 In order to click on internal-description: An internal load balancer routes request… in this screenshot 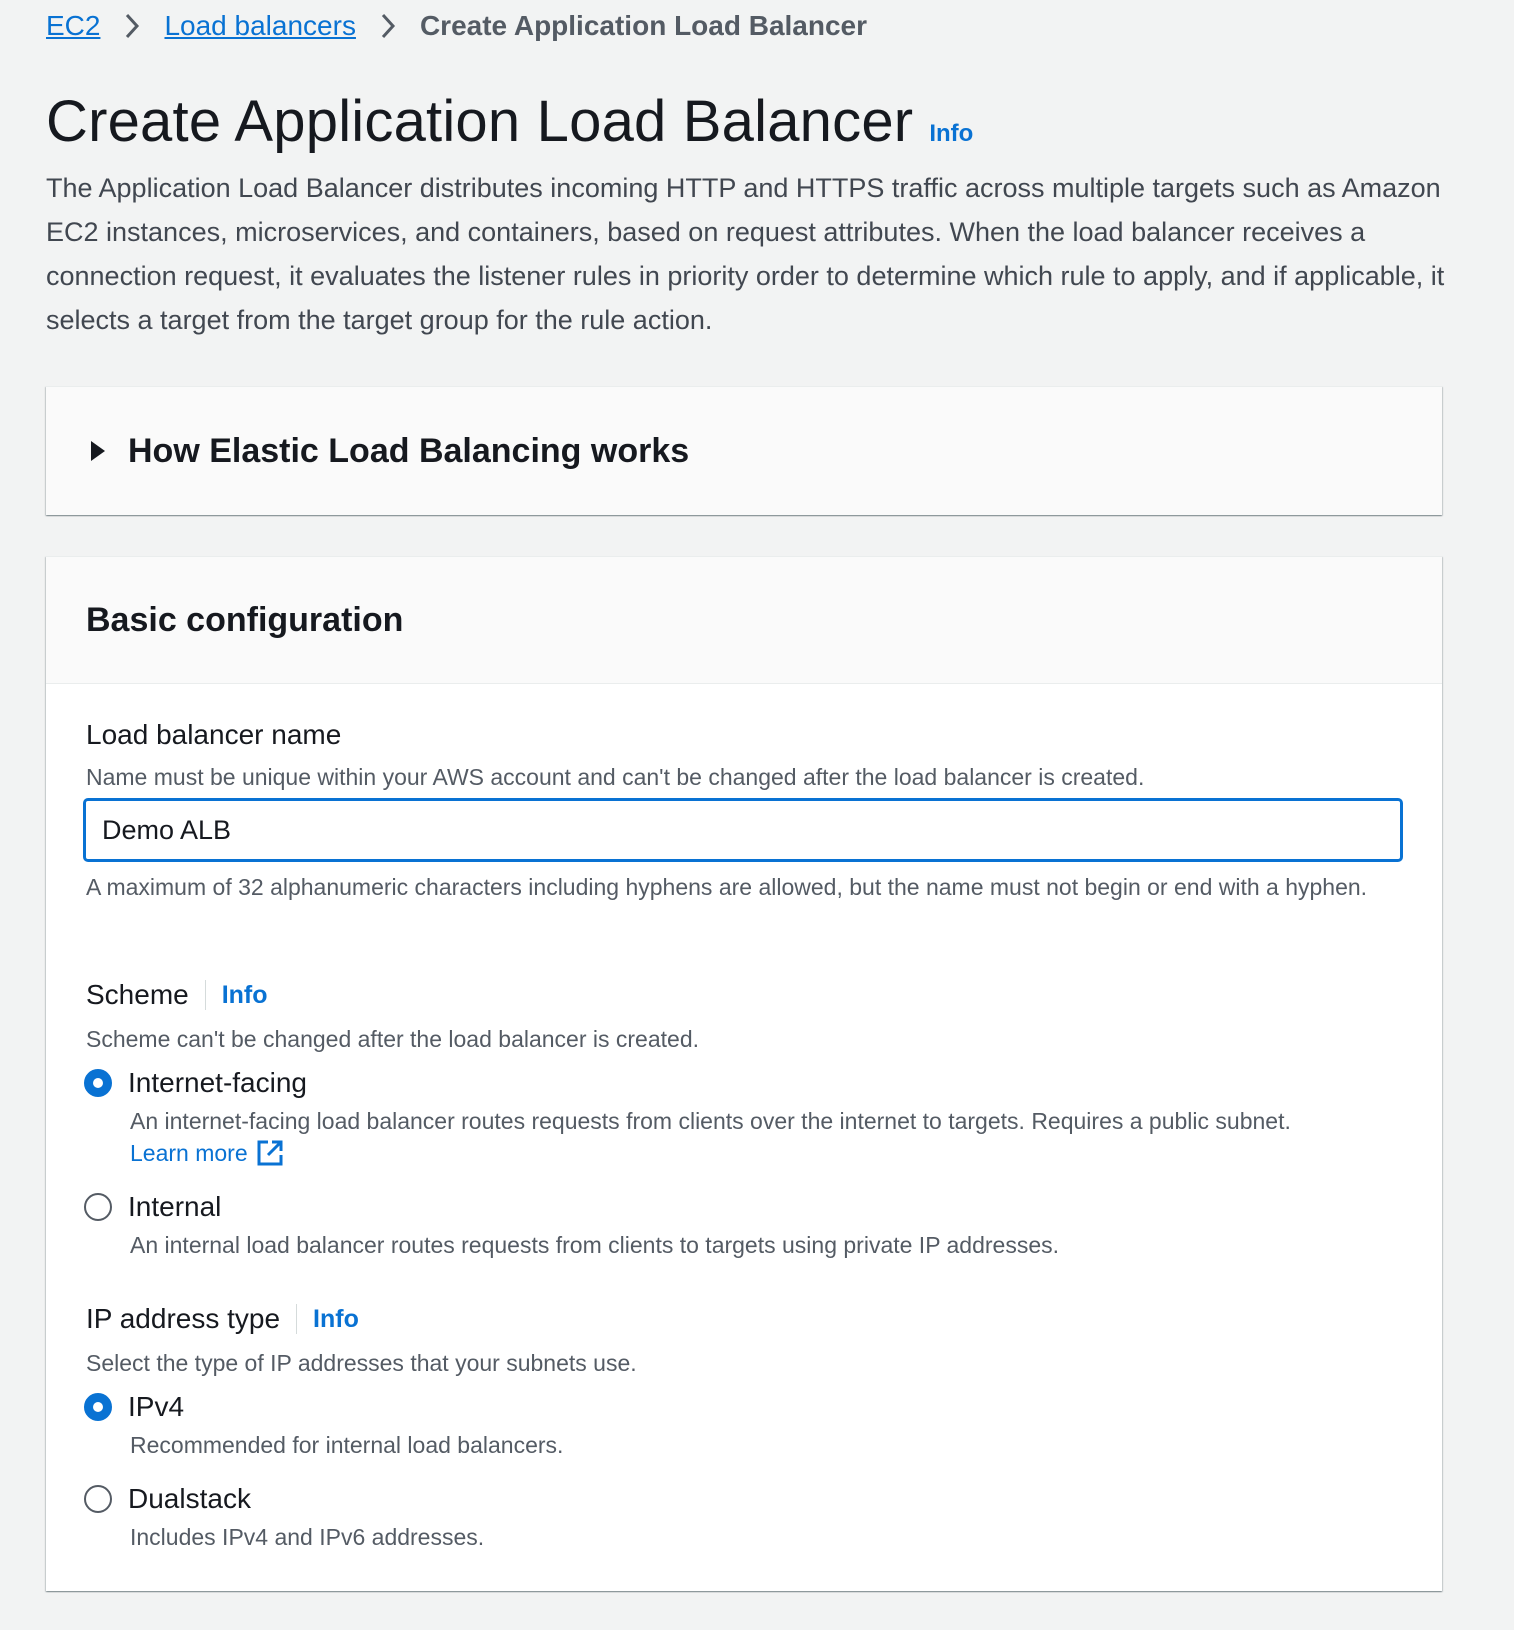, I will do `click(595, 1245)`.